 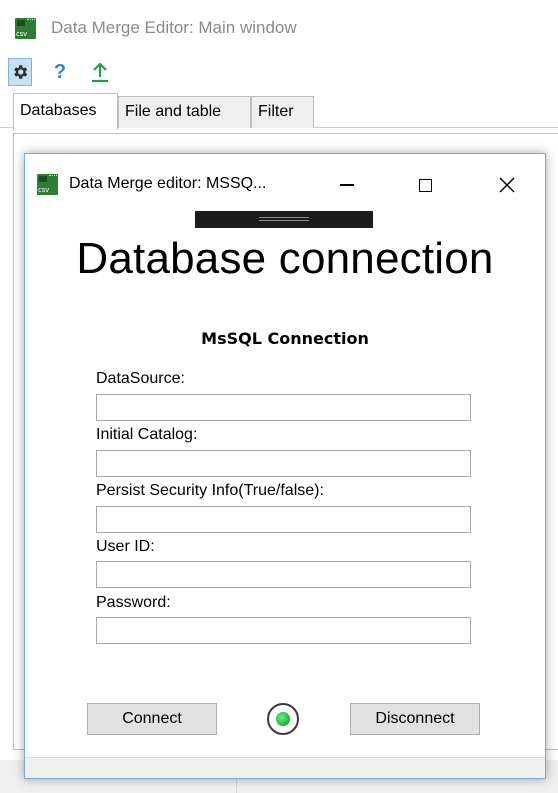 I want to click on close-icon, so click(x=507, y=185).